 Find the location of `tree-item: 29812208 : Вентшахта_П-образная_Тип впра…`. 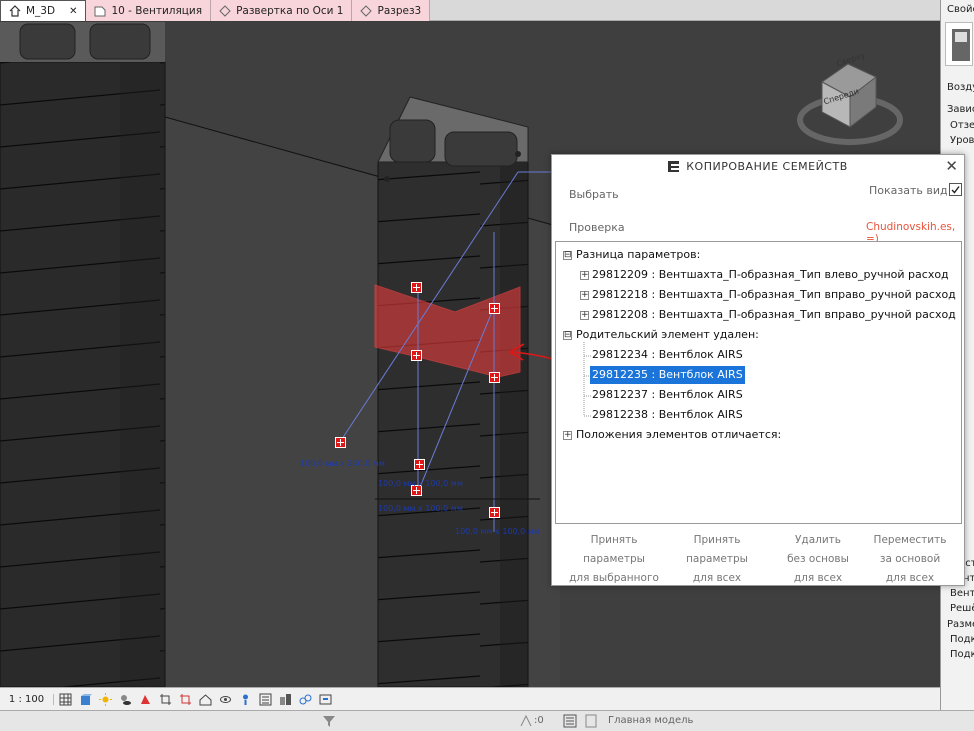

tree-item: 29812208 : Вентшахта_П-образная_Тип впра… is located at coordinates (774, 315).